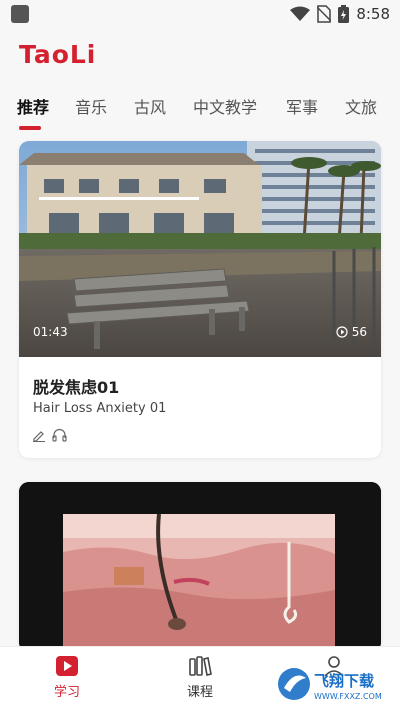 The width and height of the screenshot is (400, 710). Describe the element at coordinates (324, 14) in the screenshot. I see `no-sim-icon` at that location.